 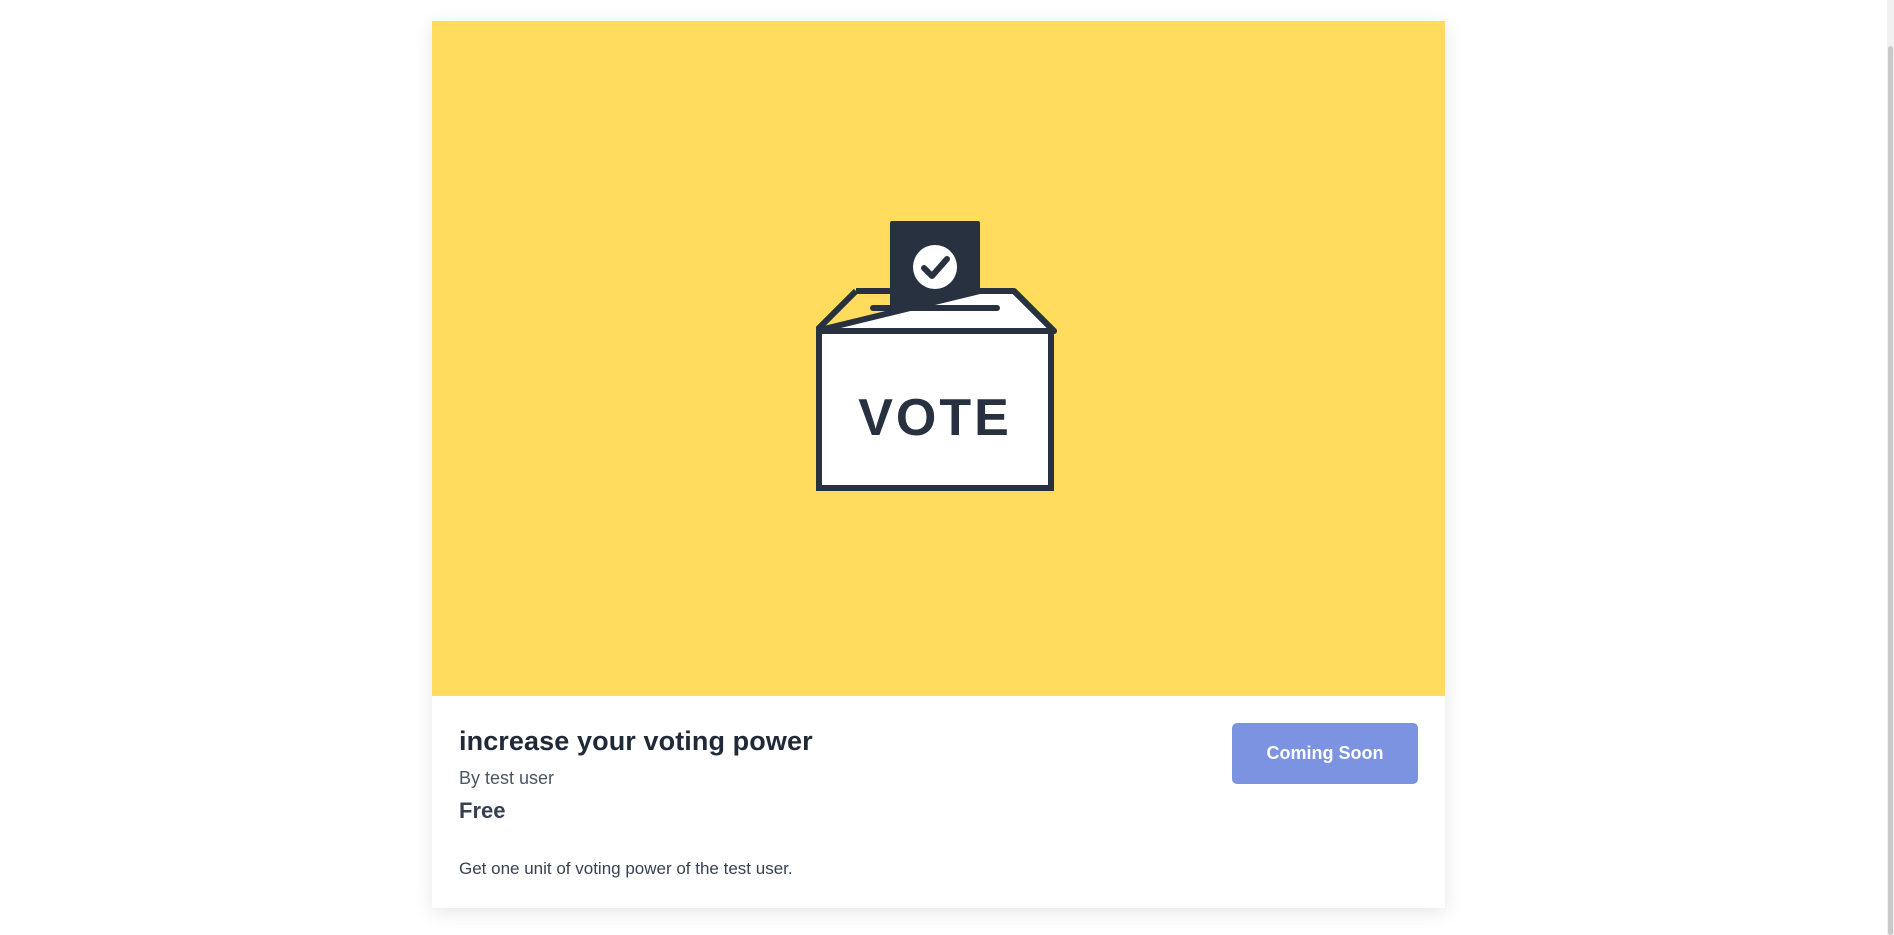 I want to click on coming-soon-button: Coming Soon, so click(x=1325, y=753).